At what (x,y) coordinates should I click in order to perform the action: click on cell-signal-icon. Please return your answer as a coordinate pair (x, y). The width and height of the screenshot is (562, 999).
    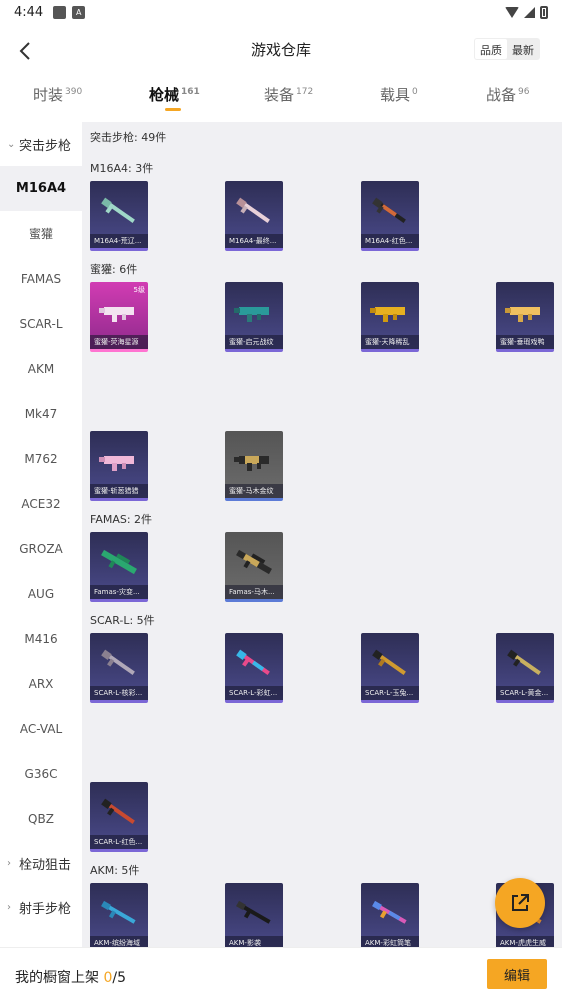
    Looking at the image, I should click on (529, 12).